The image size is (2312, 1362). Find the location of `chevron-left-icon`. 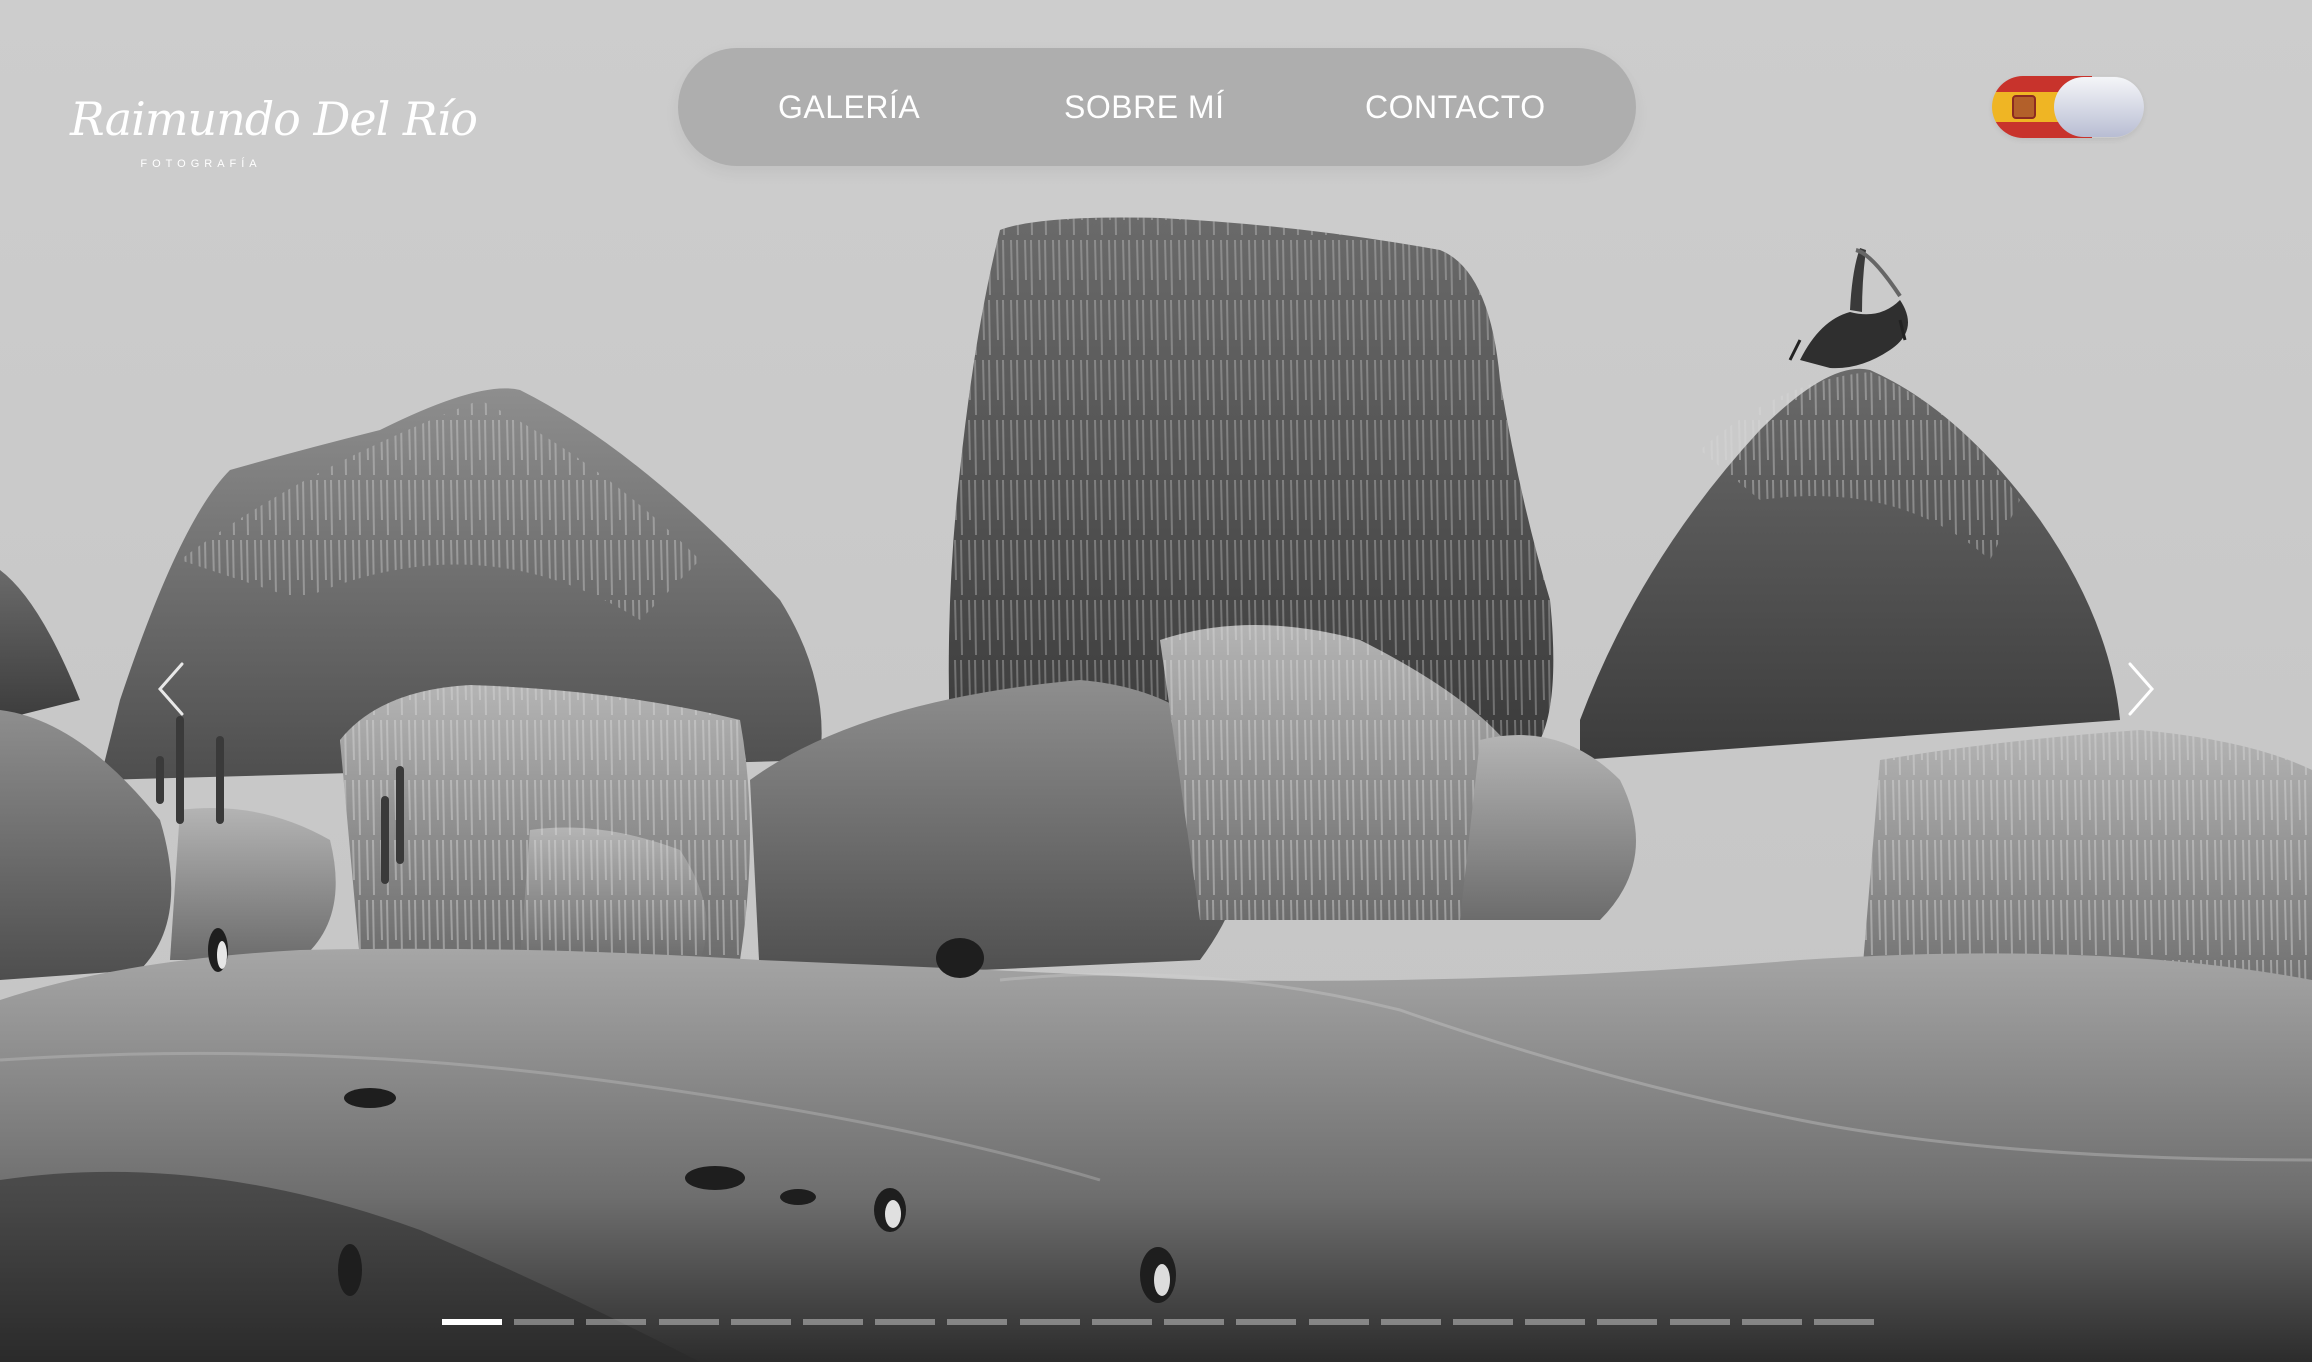

chevron-left-icon is located at coordinates (171, 689).